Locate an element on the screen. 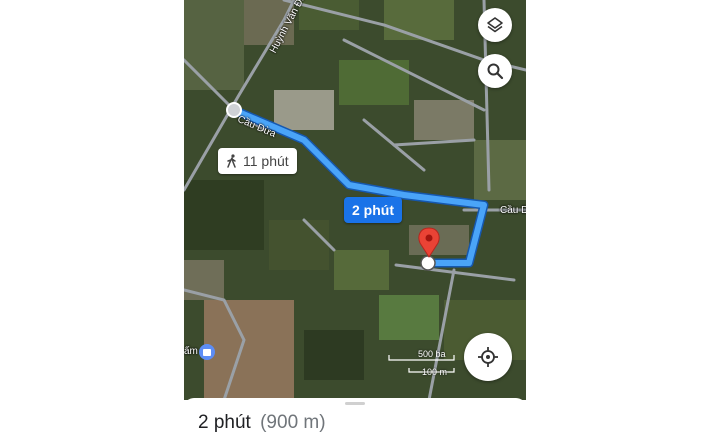 This screenshot has height=440, width=710. layers-icon is located at coordinates (495, 25).